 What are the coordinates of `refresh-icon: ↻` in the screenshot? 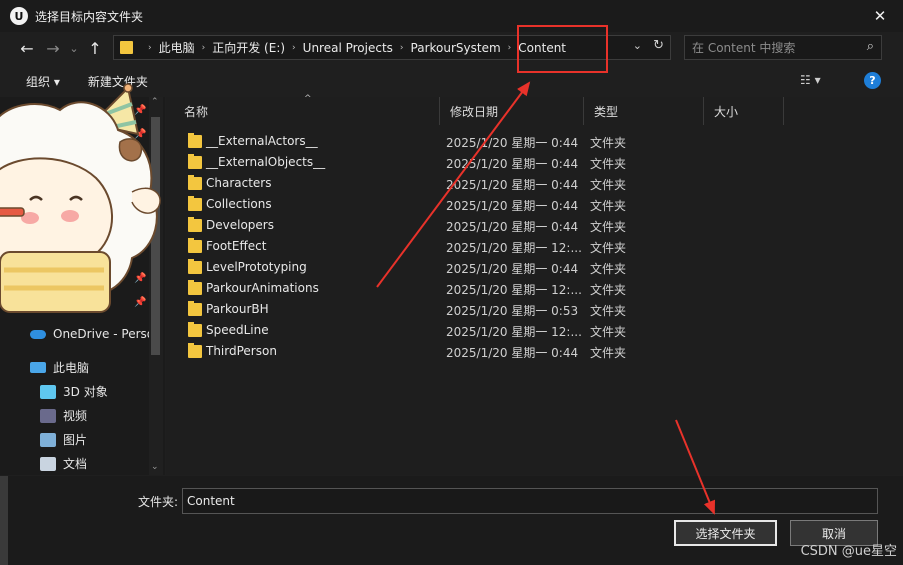 It's located at (658, 45).